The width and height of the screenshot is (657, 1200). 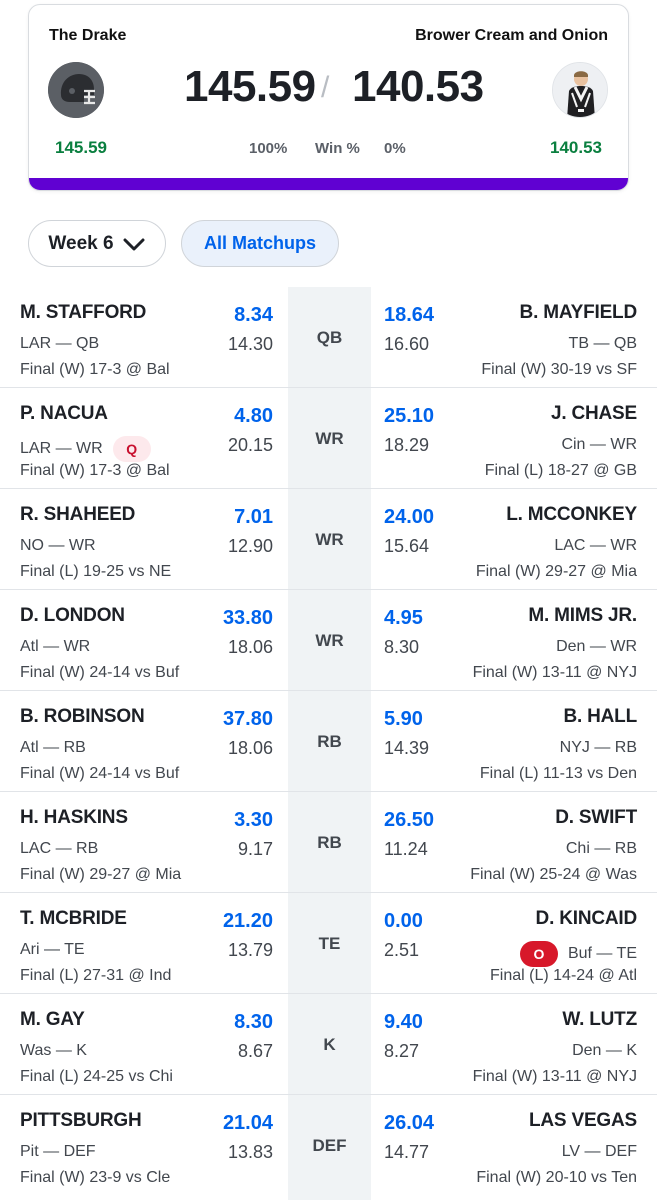 I want to click on right-player-team-label: Chi — RB, so click(x=601, y=848).